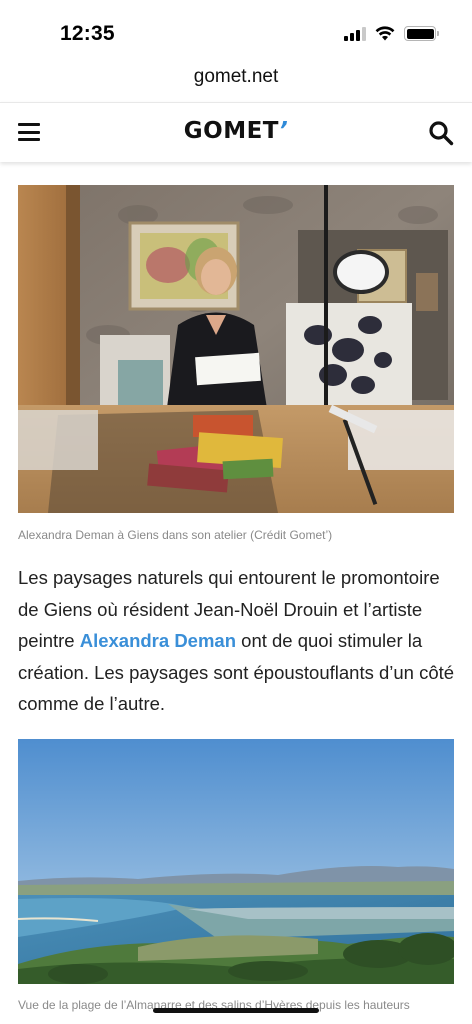 Image resolution: width=472 pixels, height=1024 pixels. I want to click on site-logo: GOMET’, so click(236, 131).